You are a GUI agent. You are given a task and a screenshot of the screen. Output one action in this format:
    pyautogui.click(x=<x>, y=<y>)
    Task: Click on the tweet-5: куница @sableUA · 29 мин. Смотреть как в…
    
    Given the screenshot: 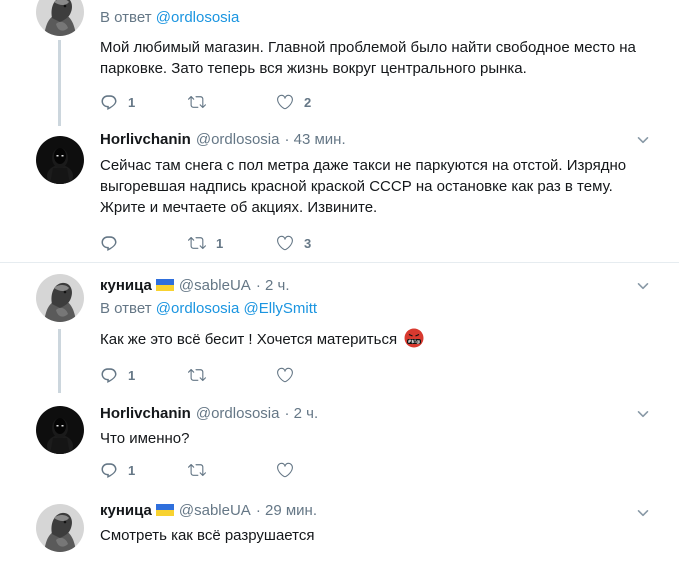 What is the action you would take?
    pyautogui.click(x=339, y=530)
    